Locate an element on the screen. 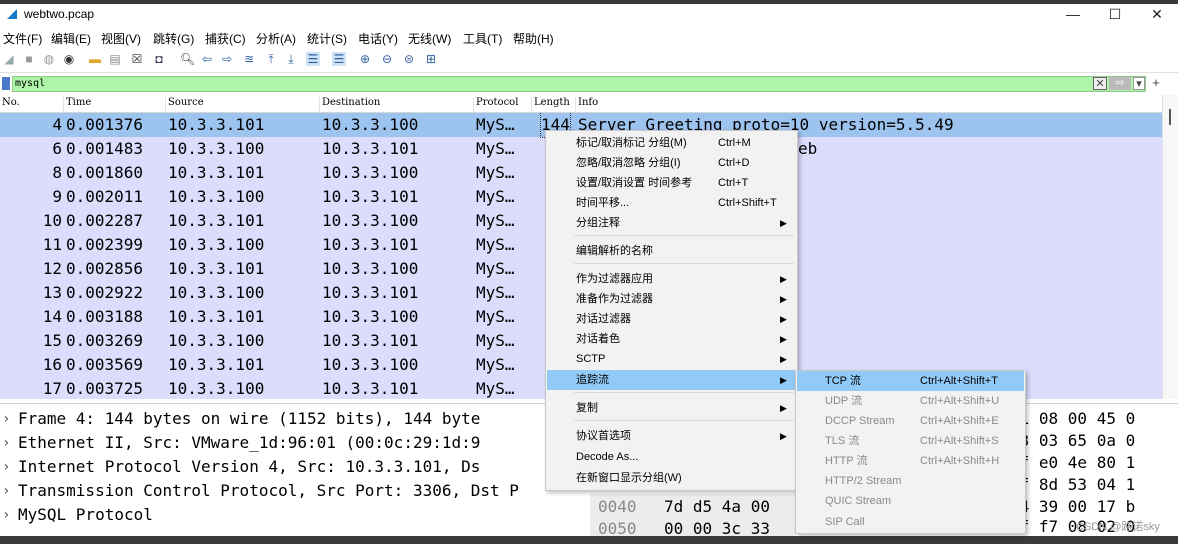 The width and height of the screenshot is (1178, 544). open-file-icon: ▬ is located at coordinates (95, 59).